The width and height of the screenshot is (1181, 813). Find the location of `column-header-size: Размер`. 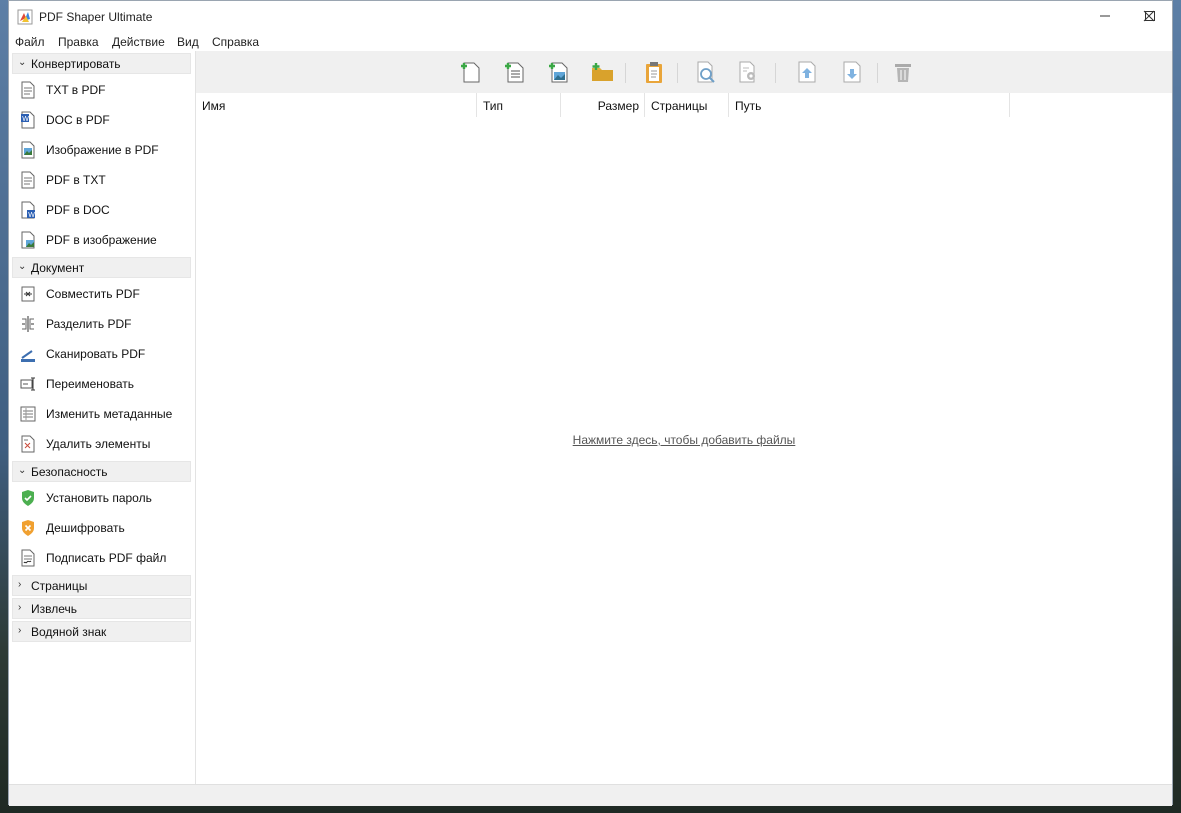

column-header-size: Размер is located at coordinates (603, 105).